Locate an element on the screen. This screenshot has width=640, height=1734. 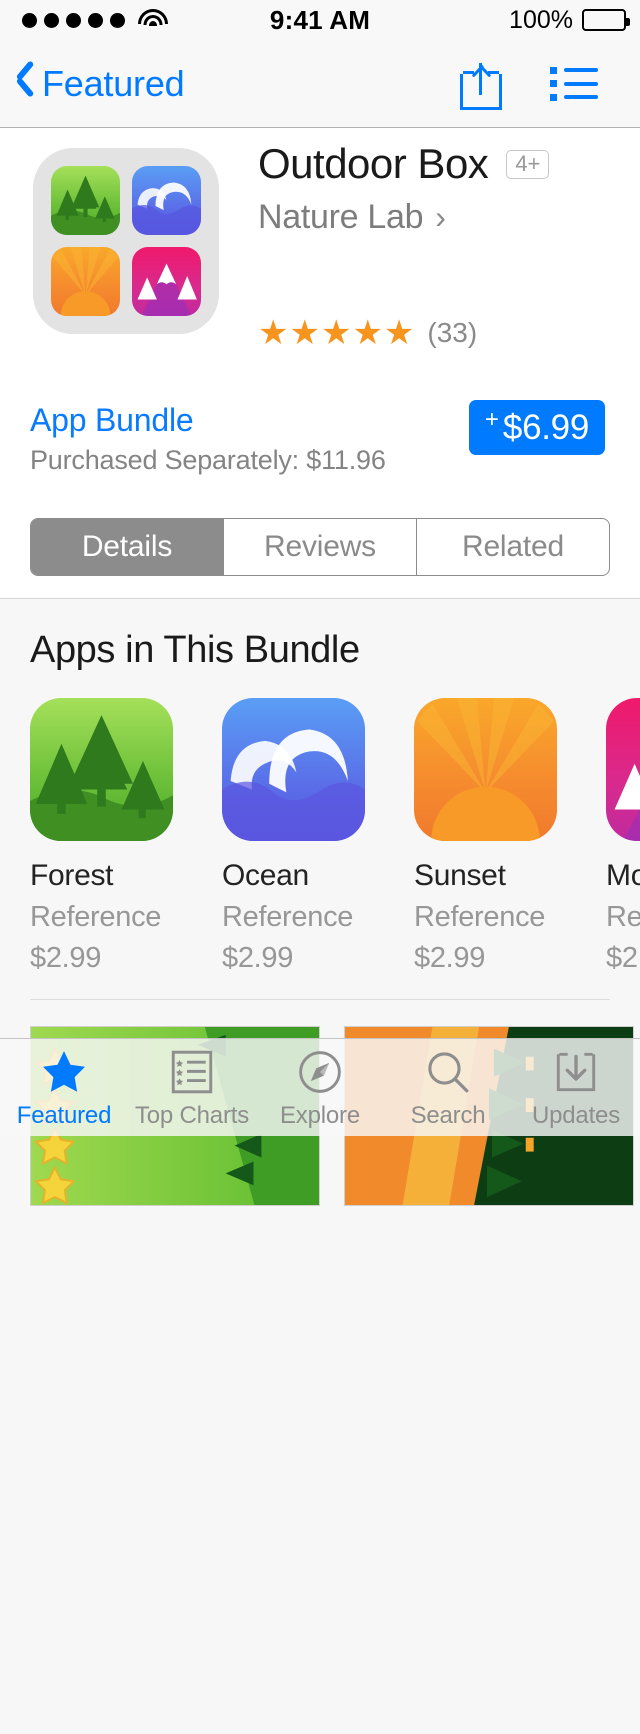
sunset-app-icon is located at coordinates (485, 769).